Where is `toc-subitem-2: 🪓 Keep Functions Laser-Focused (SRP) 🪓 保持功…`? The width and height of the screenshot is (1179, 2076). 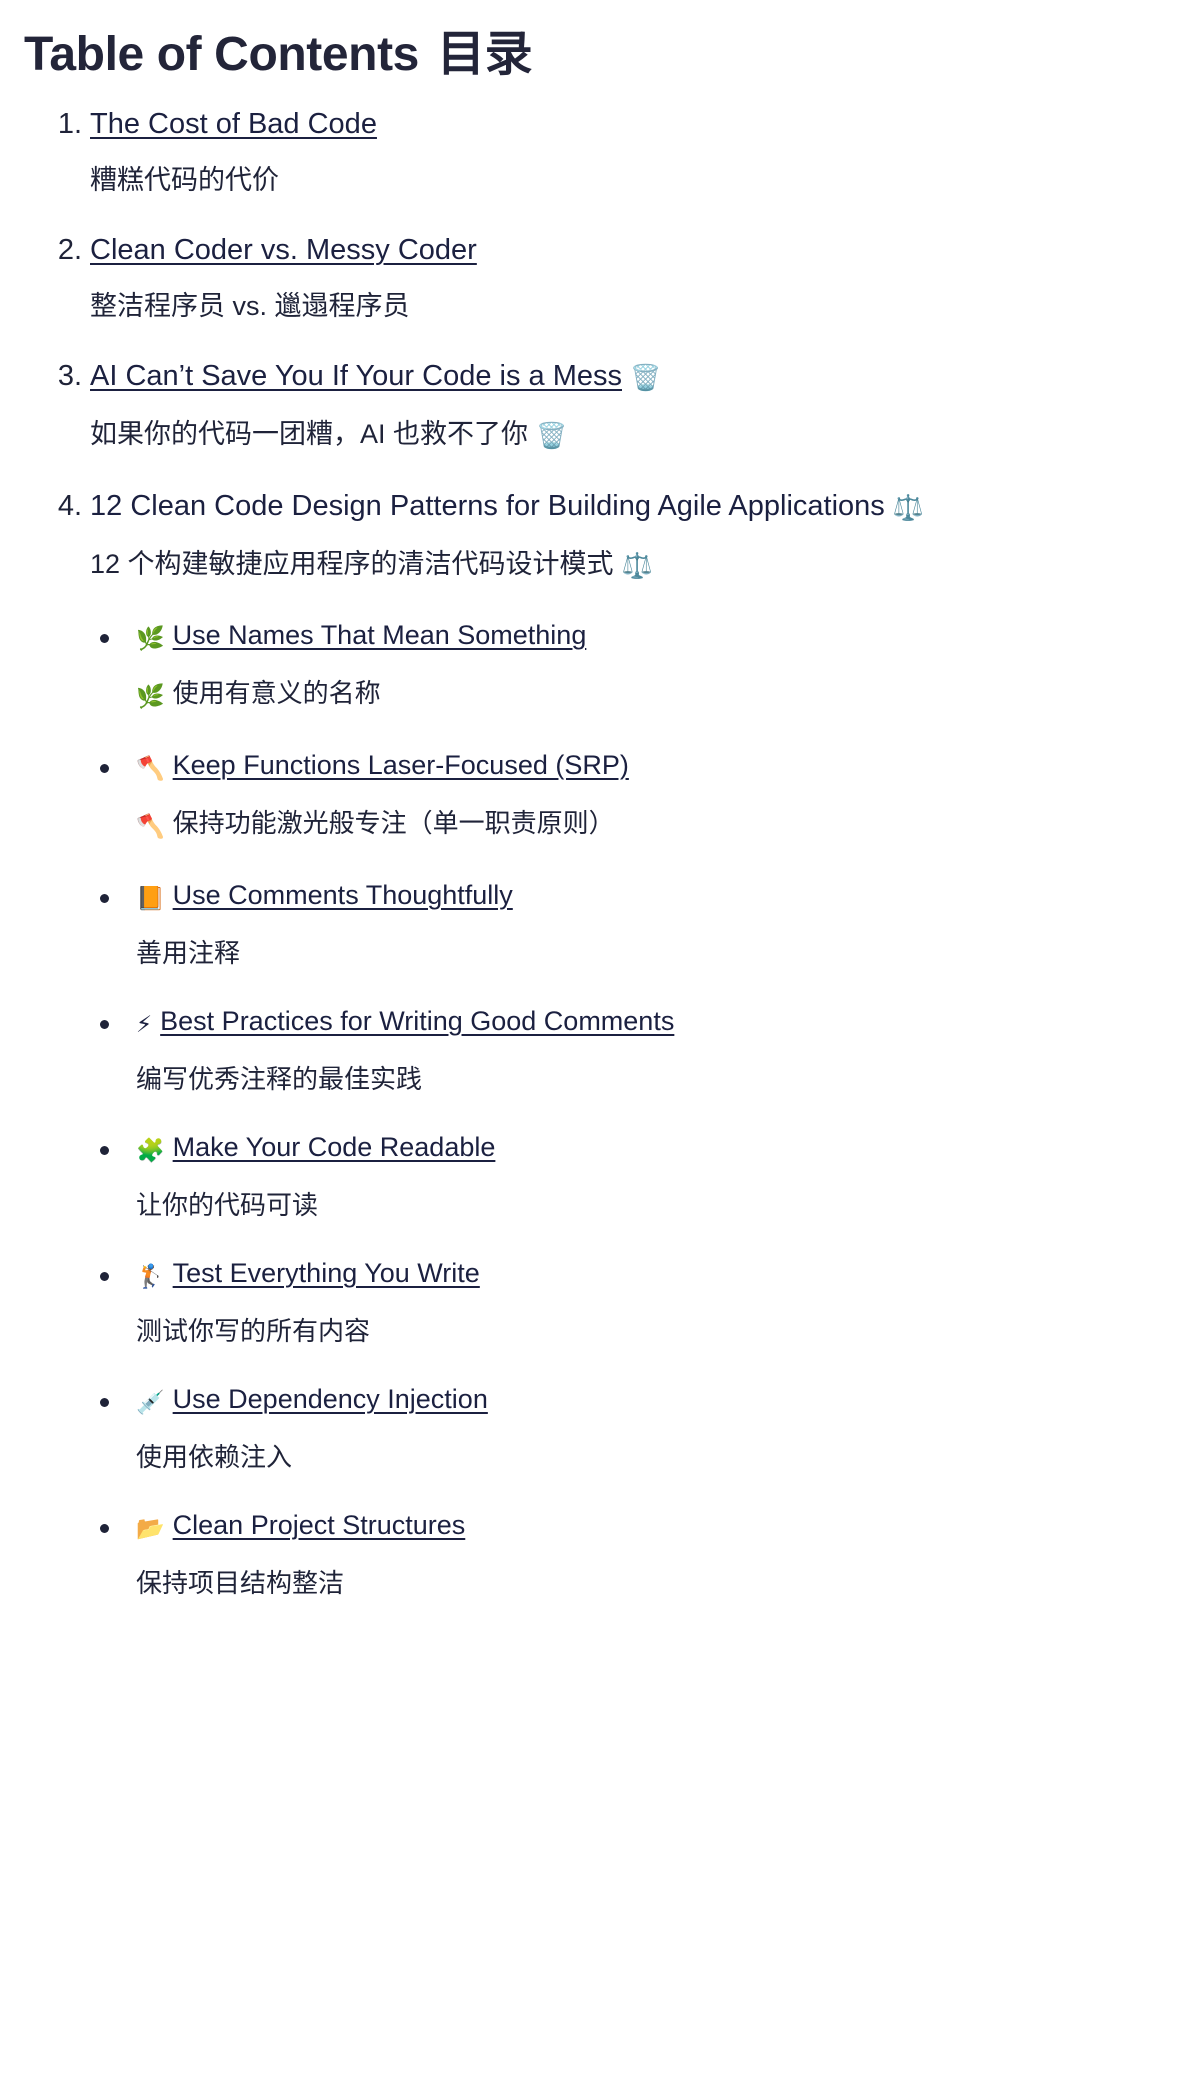
toc-subitem-2: 🪓 Keep Functions Laser-Focused (SRP) 🪓 保持功… is located at coordinates (622, 796).